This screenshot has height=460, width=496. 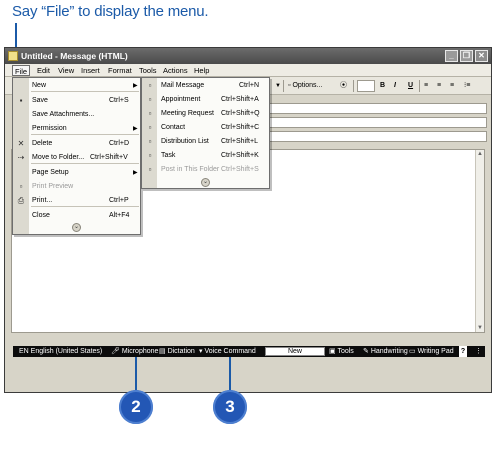 What do you see at coordinates (190, 169) in the screenshot?
I see `menu-item-label: Post in This Folder` at bounding box center [190, 169].